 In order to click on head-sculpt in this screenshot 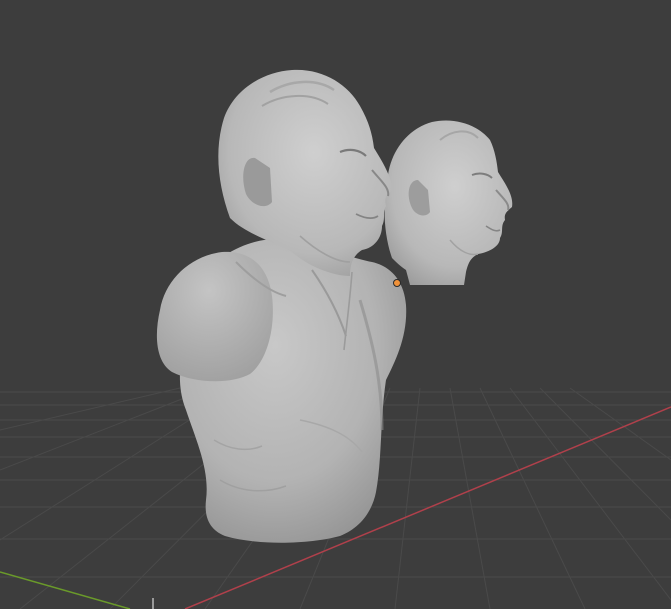, I will do `click(448, 202)`.